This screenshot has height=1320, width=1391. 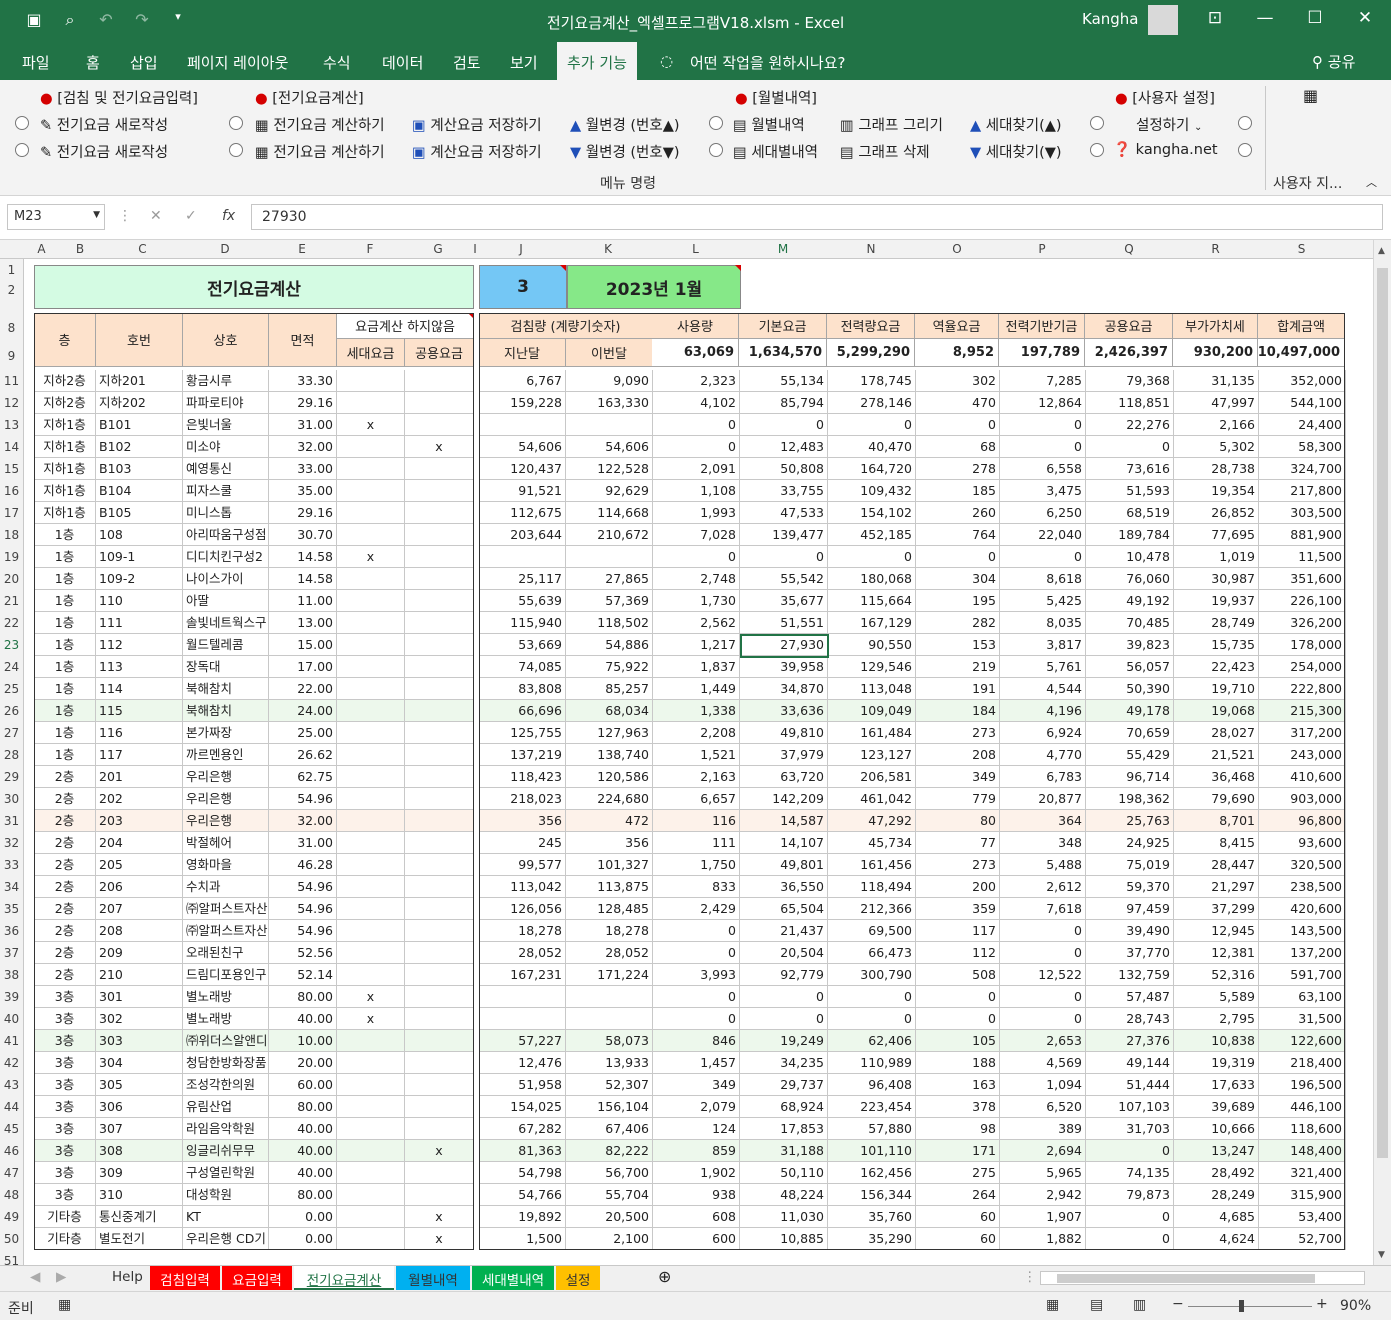 I want to click on table-cell: 101,110, so click(x=872, y=1151).